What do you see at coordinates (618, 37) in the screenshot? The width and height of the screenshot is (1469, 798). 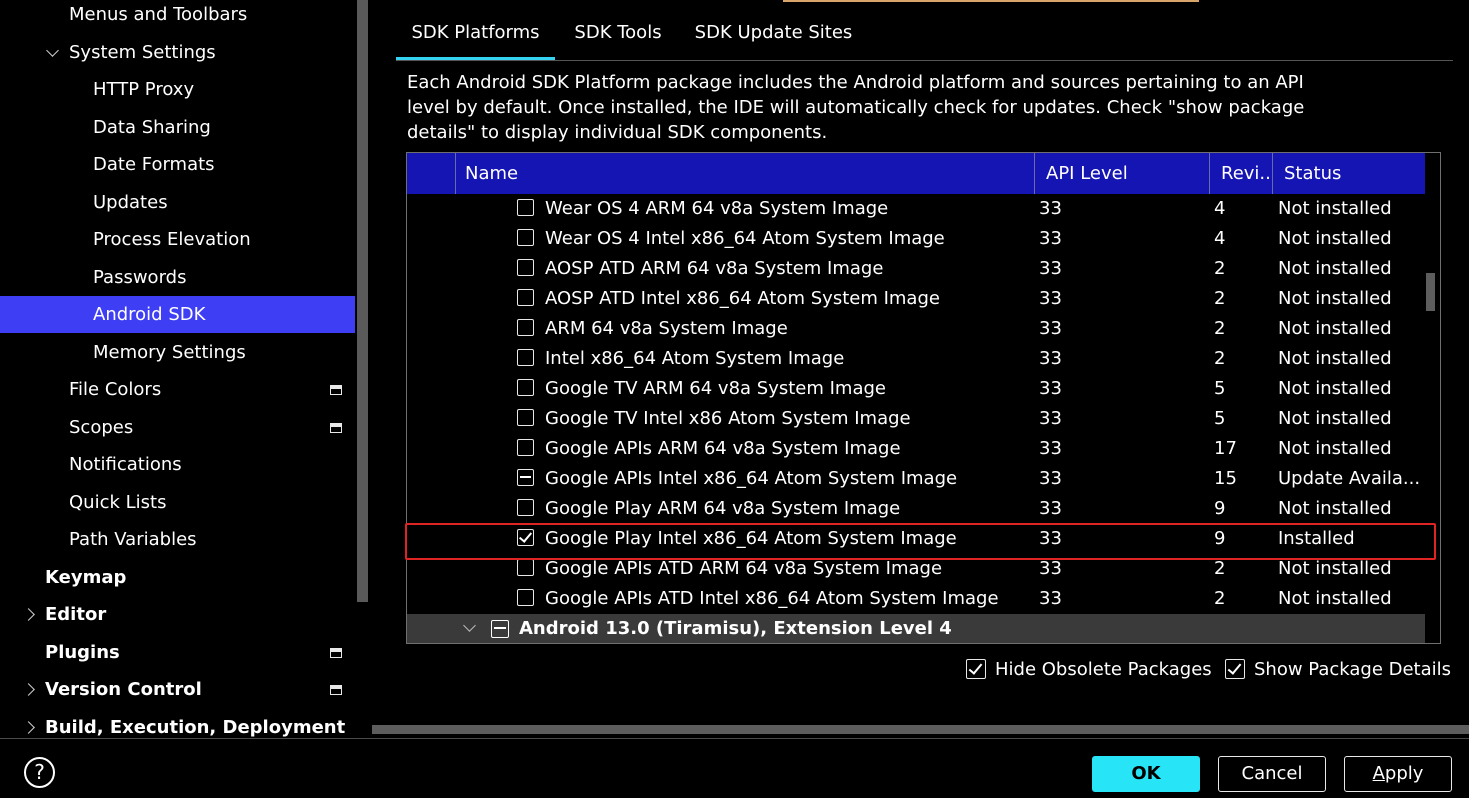 I see `tab-sdk-tools: SDK Tools` at bounding box center [618, 37].